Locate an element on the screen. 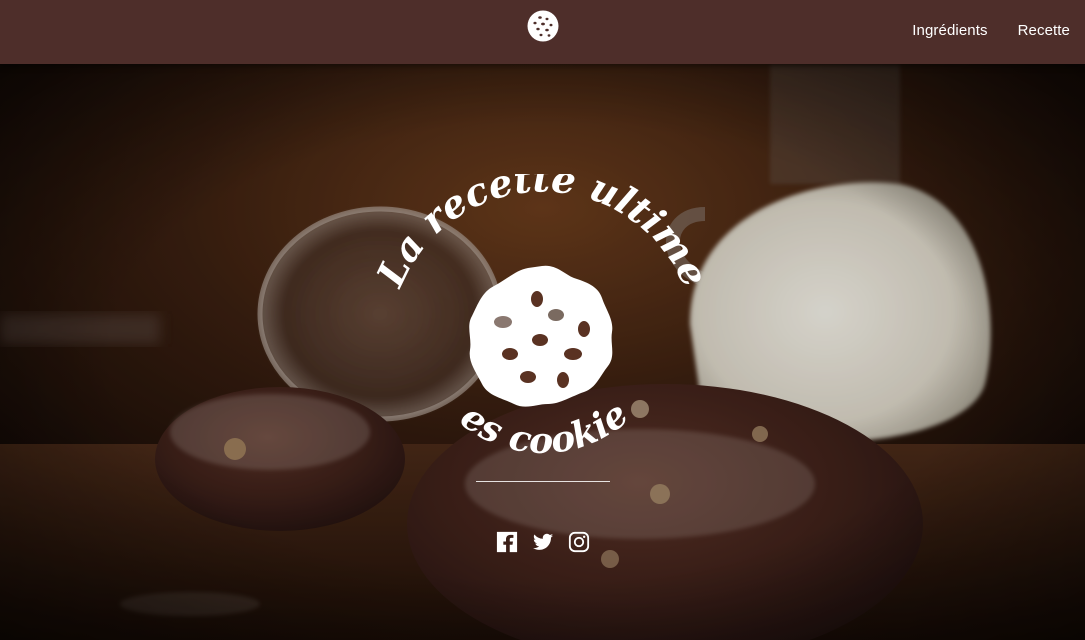  social-links is located at coordinates (543, 542).